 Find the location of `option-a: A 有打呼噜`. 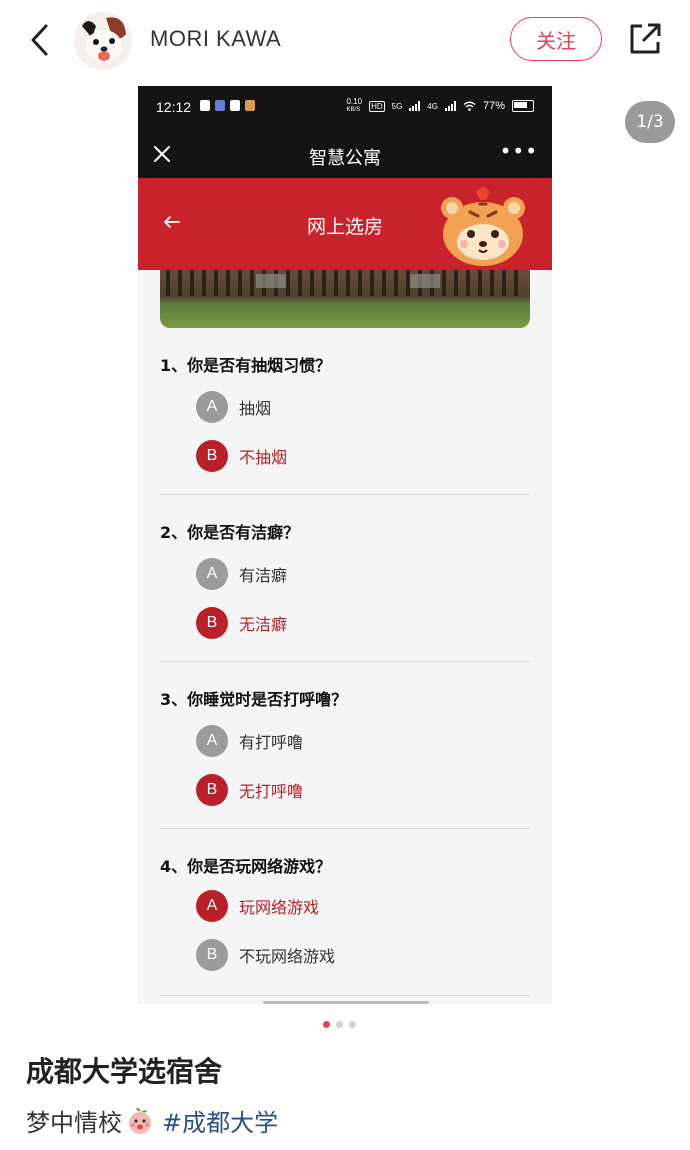

option-a: A 有打呼噜 is located at coordinates (249, 741).